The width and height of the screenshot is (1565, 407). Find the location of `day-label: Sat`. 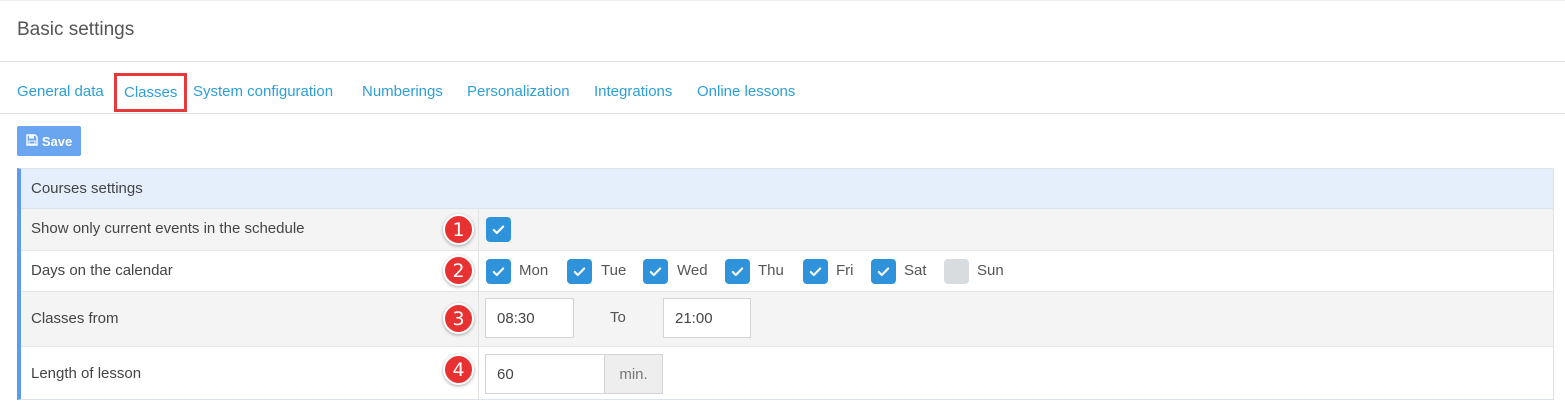

day-label: Sat is located at coordinates (915, 270).